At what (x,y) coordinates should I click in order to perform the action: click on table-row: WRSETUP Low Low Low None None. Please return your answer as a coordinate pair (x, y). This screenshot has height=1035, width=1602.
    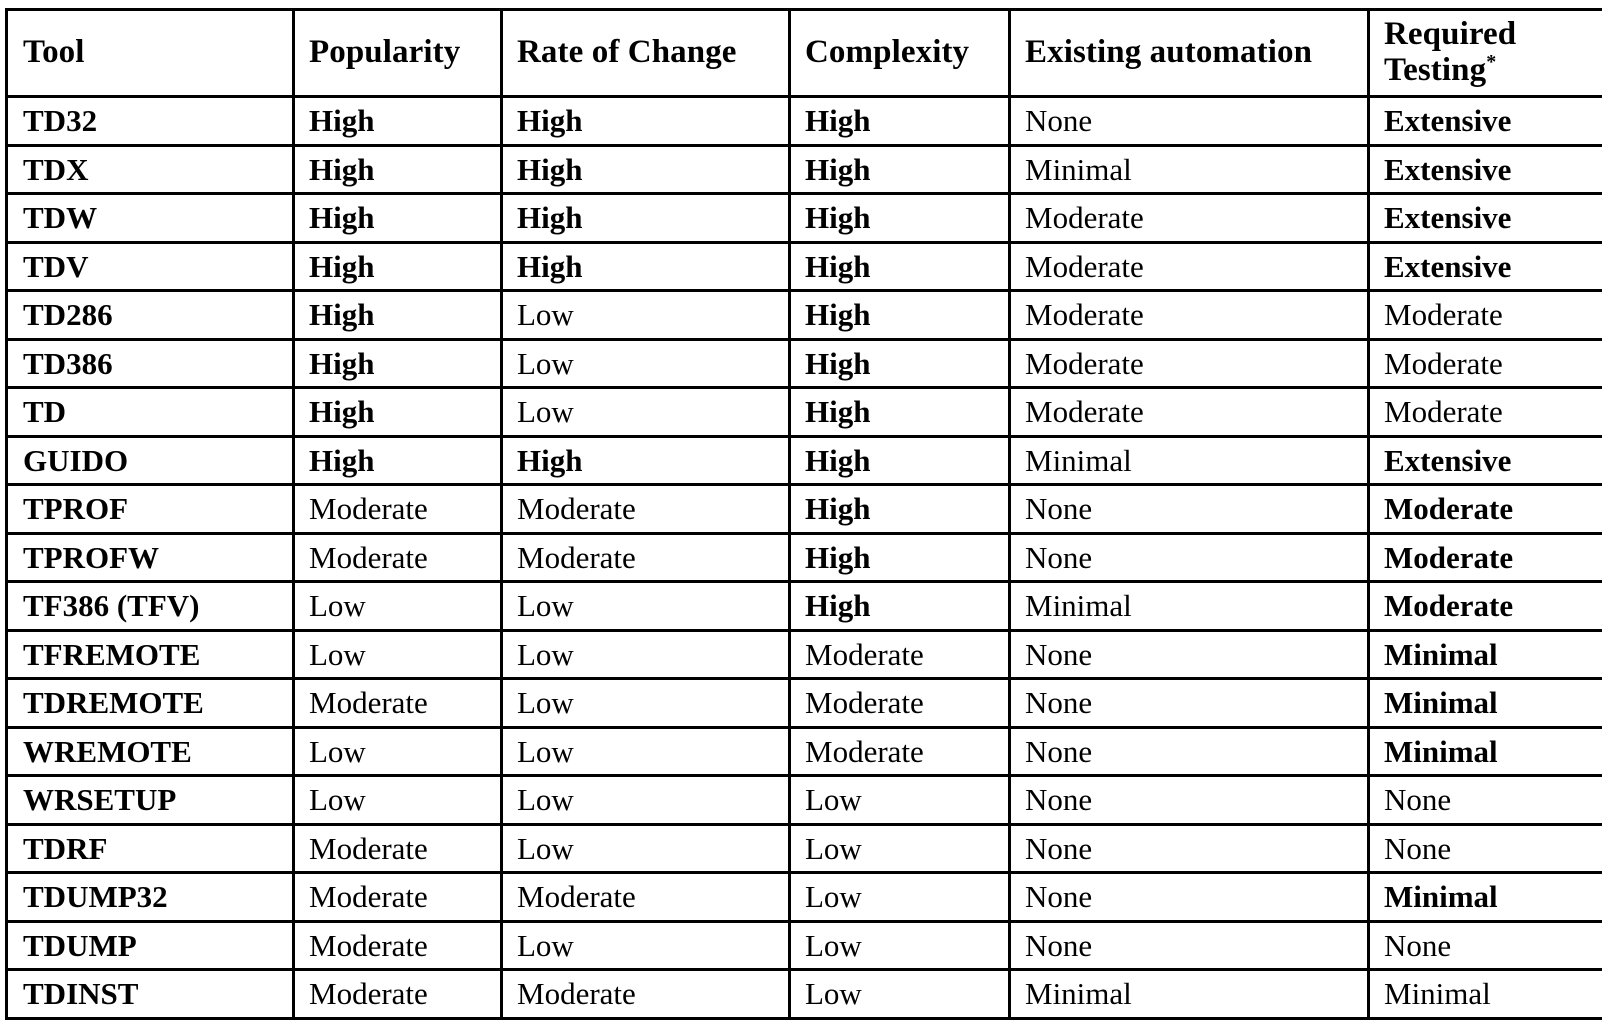
    Looking at the image, I should click on (803, 800).